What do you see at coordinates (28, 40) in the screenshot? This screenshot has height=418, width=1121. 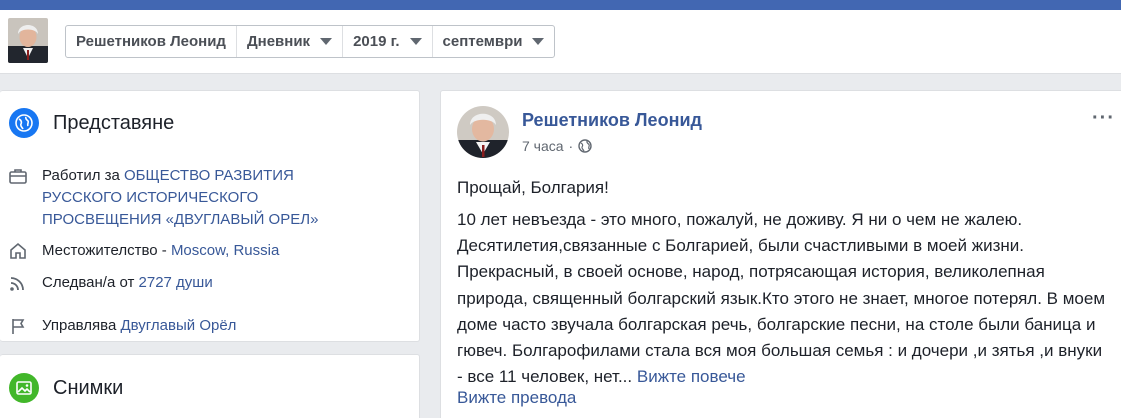 I see `avatar` at bounding box center [28, 40].